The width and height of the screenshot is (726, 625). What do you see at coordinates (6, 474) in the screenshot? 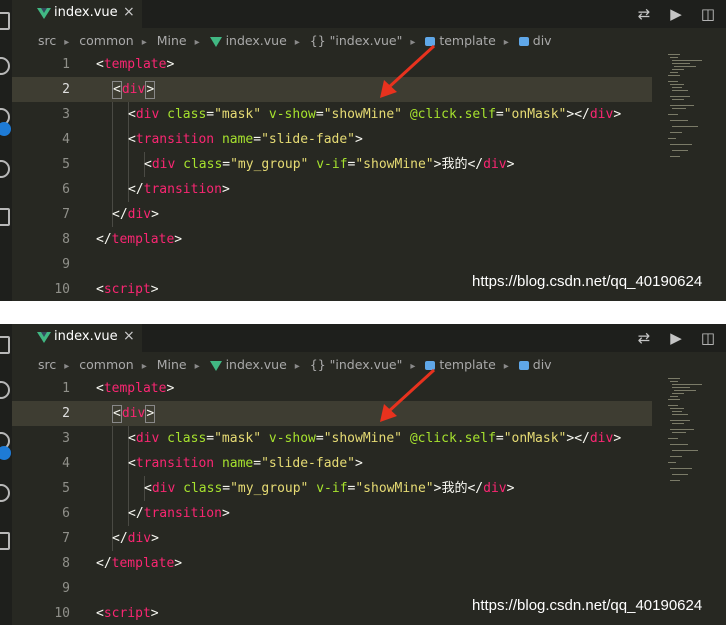
I see `activity-bar` at bounding box center [6, 474].